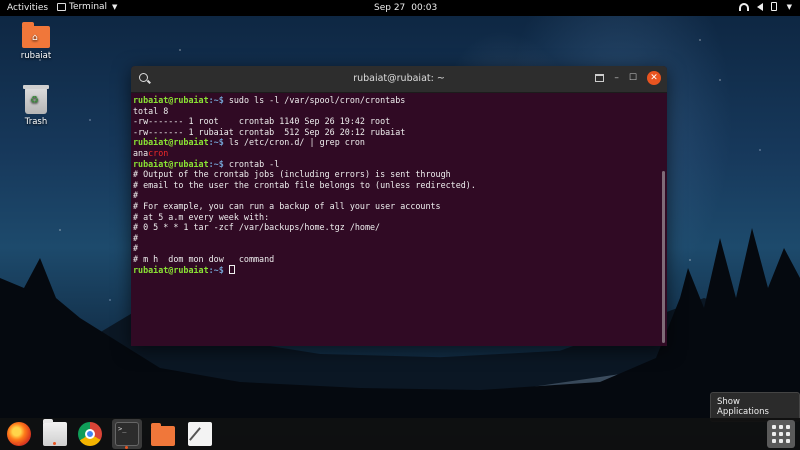 This screenshot has width=800, height=450. Describe the element at coordinates (200, 434) in the screenshot. I see `text-editor-icon` at that location.